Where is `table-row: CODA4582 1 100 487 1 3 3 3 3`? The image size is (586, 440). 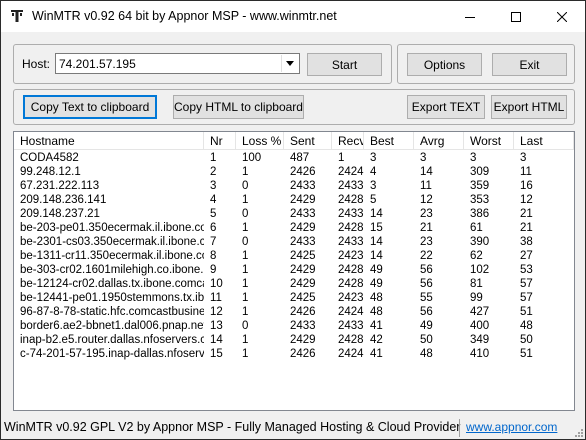 table-row: CODA4582 1 100 487 1 3 3 3 3 is located at coordinates (294, 158).